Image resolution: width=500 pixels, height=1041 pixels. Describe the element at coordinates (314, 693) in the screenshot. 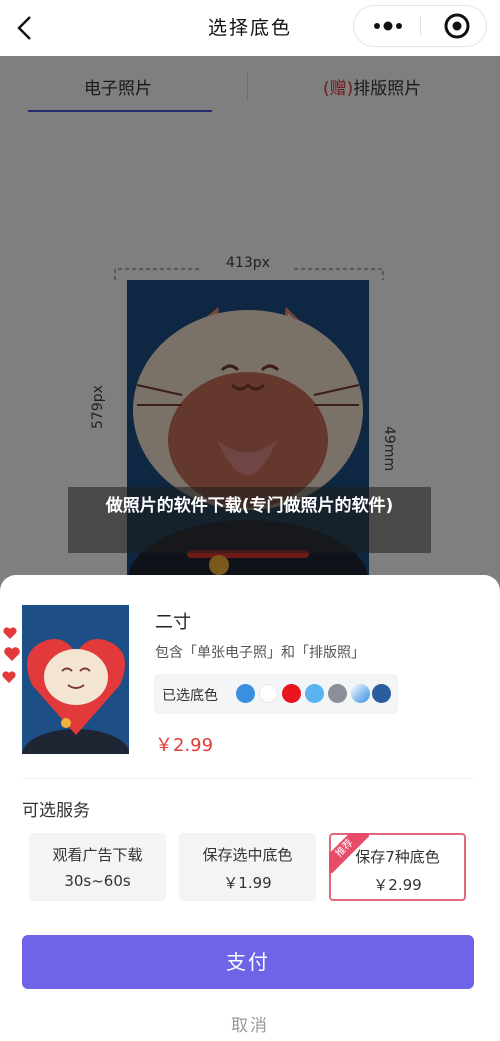

I see `color-swatch-light-blue` at that location.